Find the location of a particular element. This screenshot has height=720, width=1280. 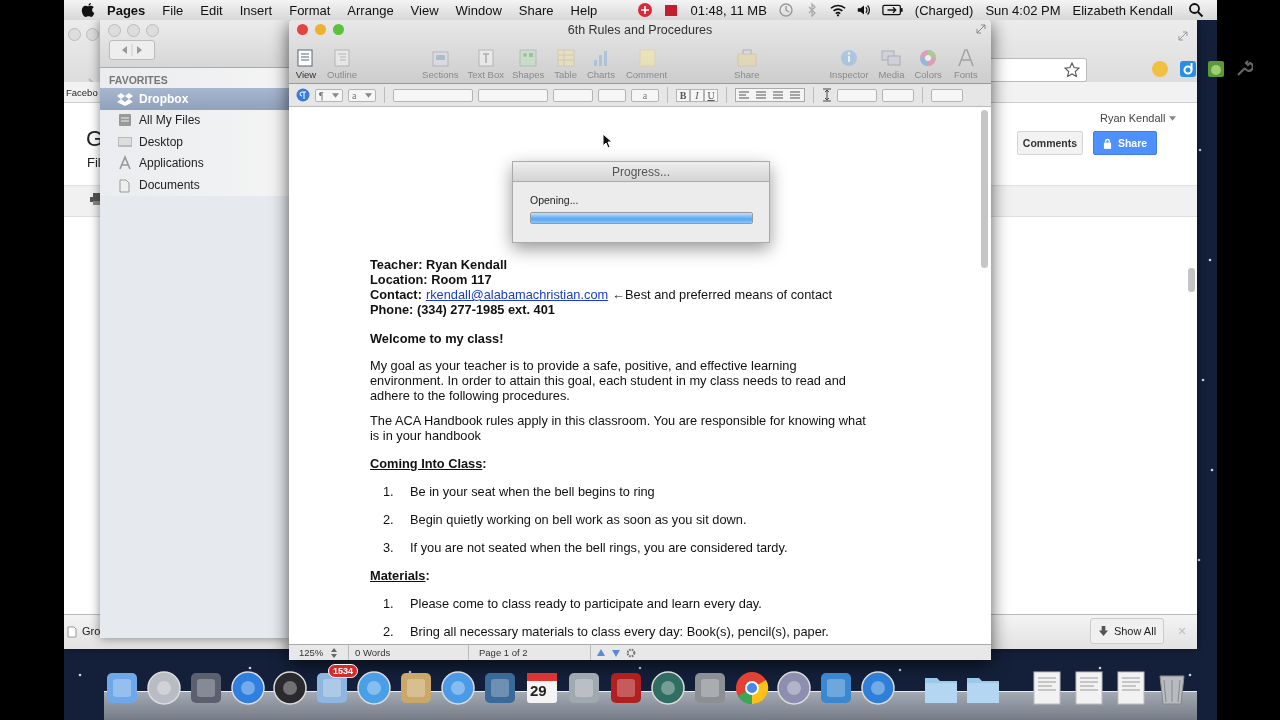

email-link: rkendall@alabamachristian.com is located at coordinates (517, 294).